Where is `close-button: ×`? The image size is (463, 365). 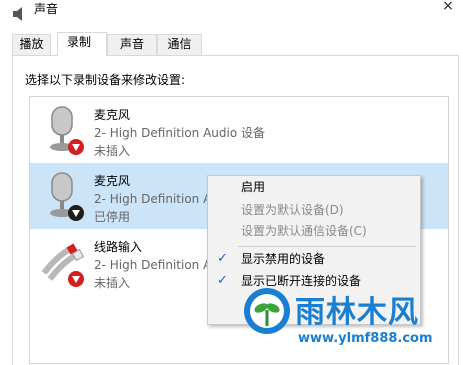
close-button: × is located at coordinates (448, 7).